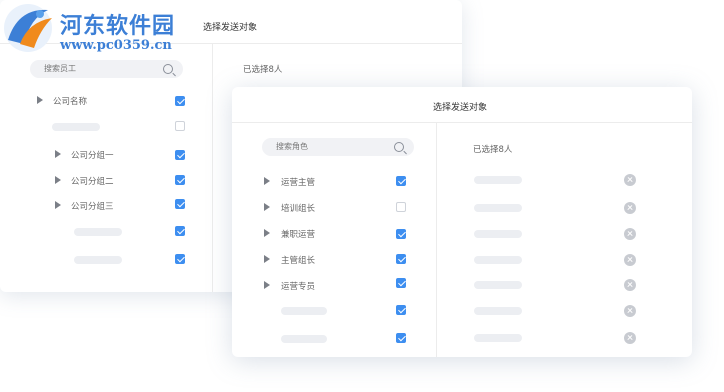 The width and height of the screenshot is (724, 392). I want to click on role-item-label: 运营专员, so click(298, 287).